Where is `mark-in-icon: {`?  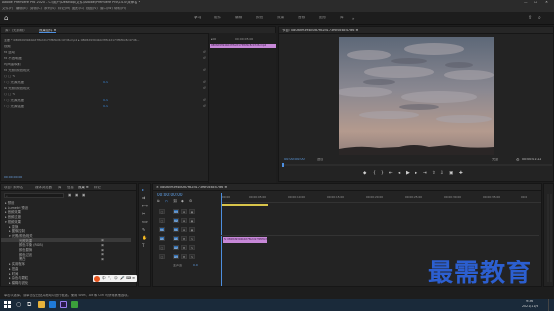
mark-in-icon: { is located at coordinates (374, 173).